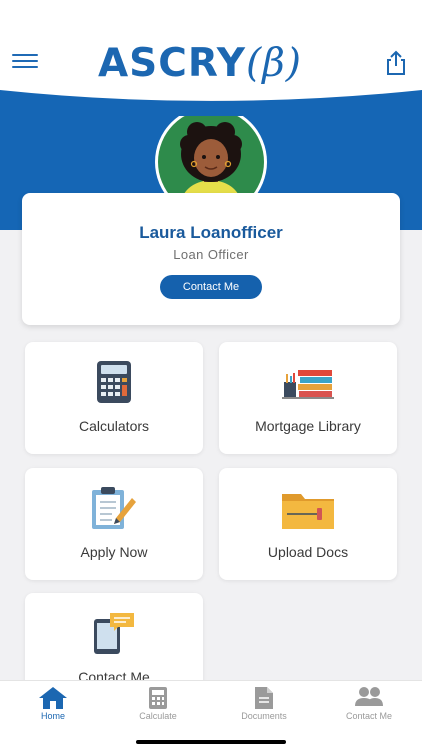  Describe the element at coordinates (158, 716) in the screenshot. I see `tab-label: Calculate` at that location.